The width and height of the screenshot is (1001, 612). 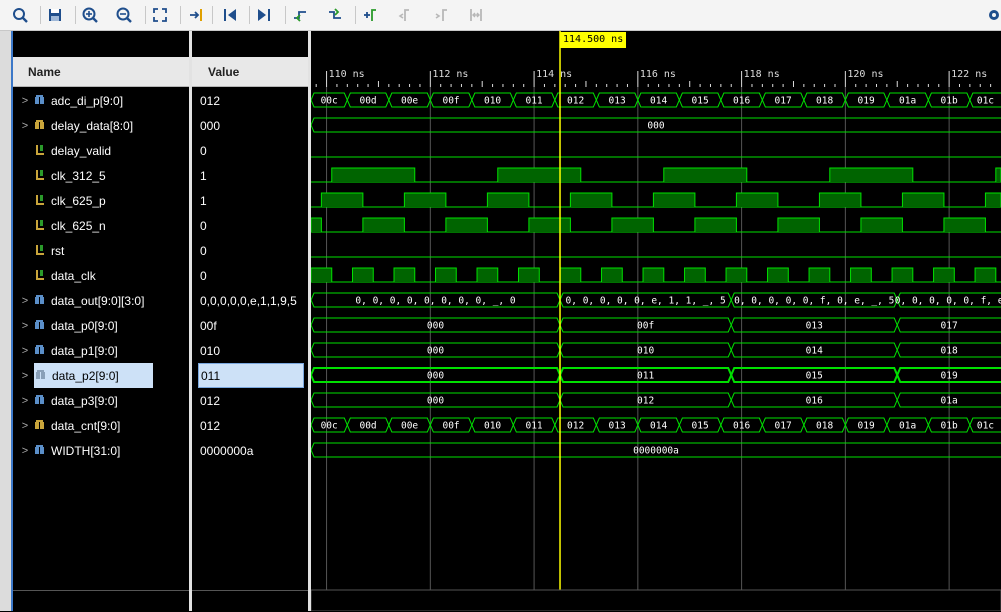 I want to click on signal-value: 0,0,0,0,0,e,1,1,9,5, so click(x=253, y=300).